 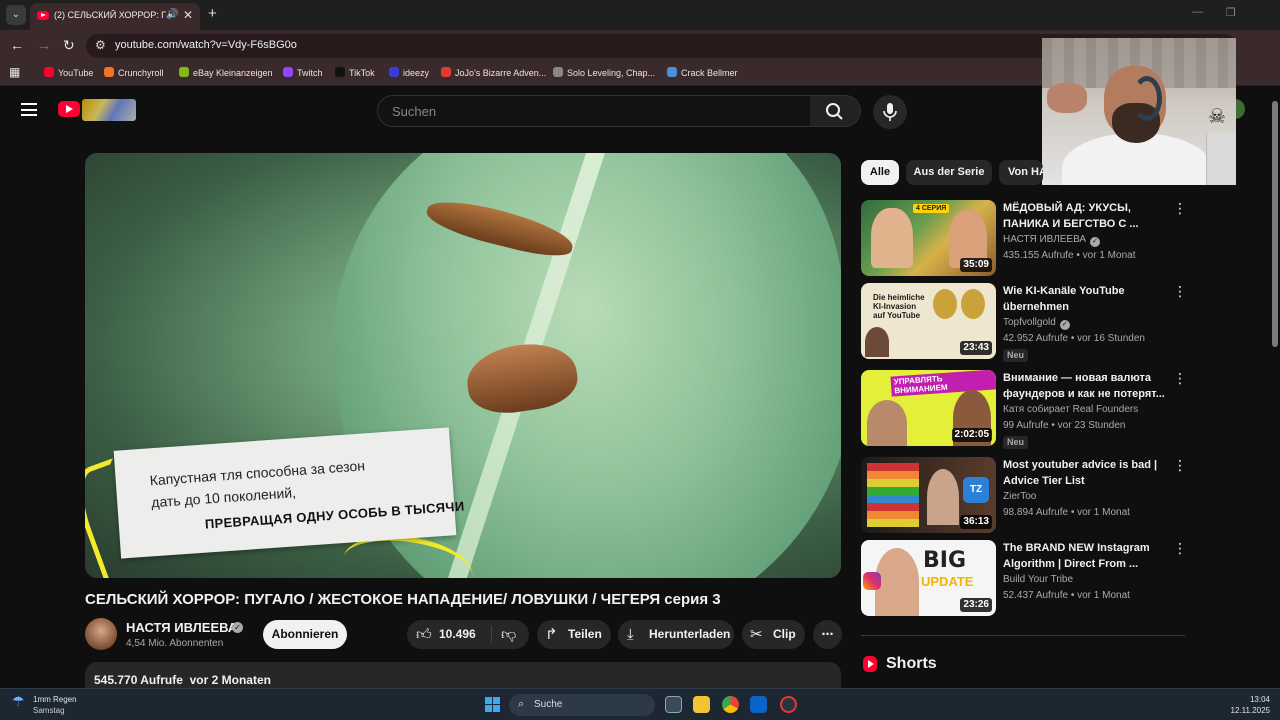 I want to click on more-actions-button: ⋯, so click(x=827, y=634).